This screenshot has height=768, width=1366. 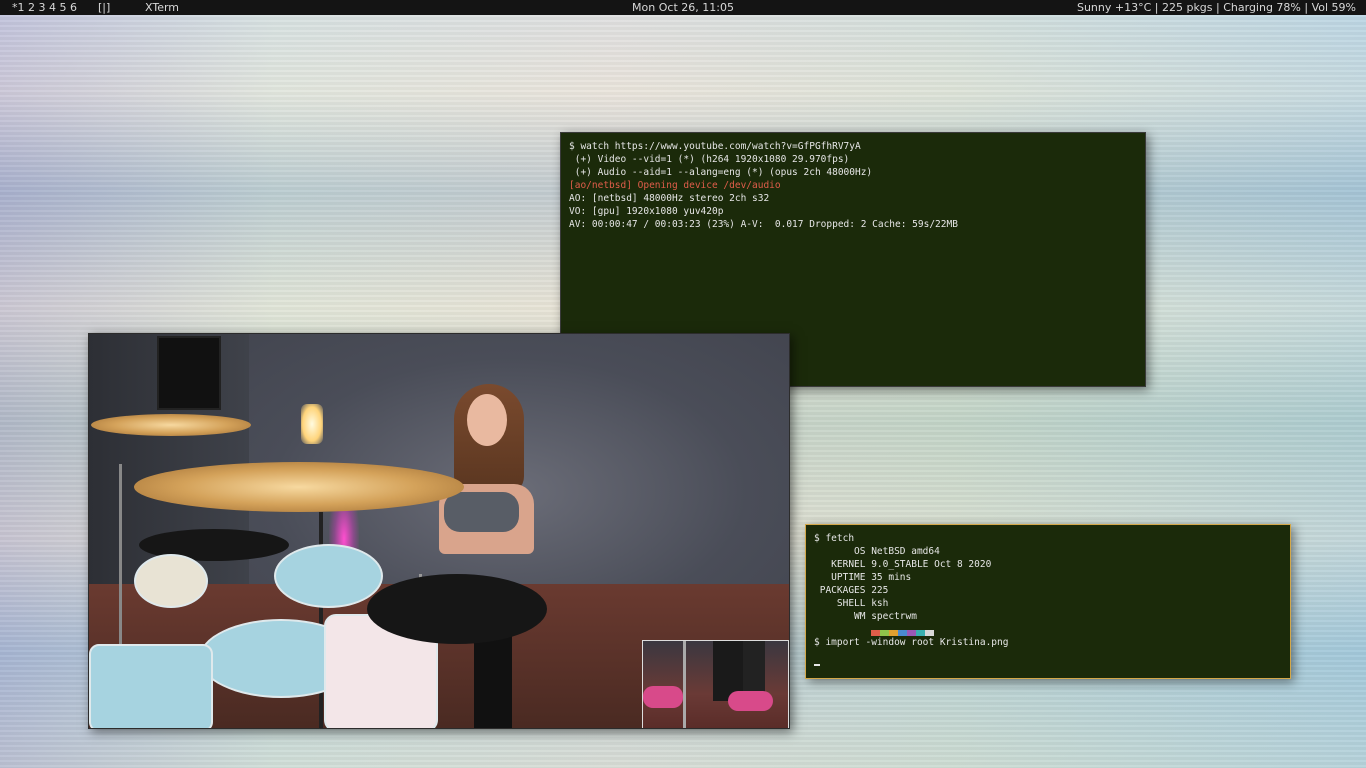 What do you see at coordinates (120, 554) in the screenshot?
I see `cymbal-stand` at bounding box center [120, 554].